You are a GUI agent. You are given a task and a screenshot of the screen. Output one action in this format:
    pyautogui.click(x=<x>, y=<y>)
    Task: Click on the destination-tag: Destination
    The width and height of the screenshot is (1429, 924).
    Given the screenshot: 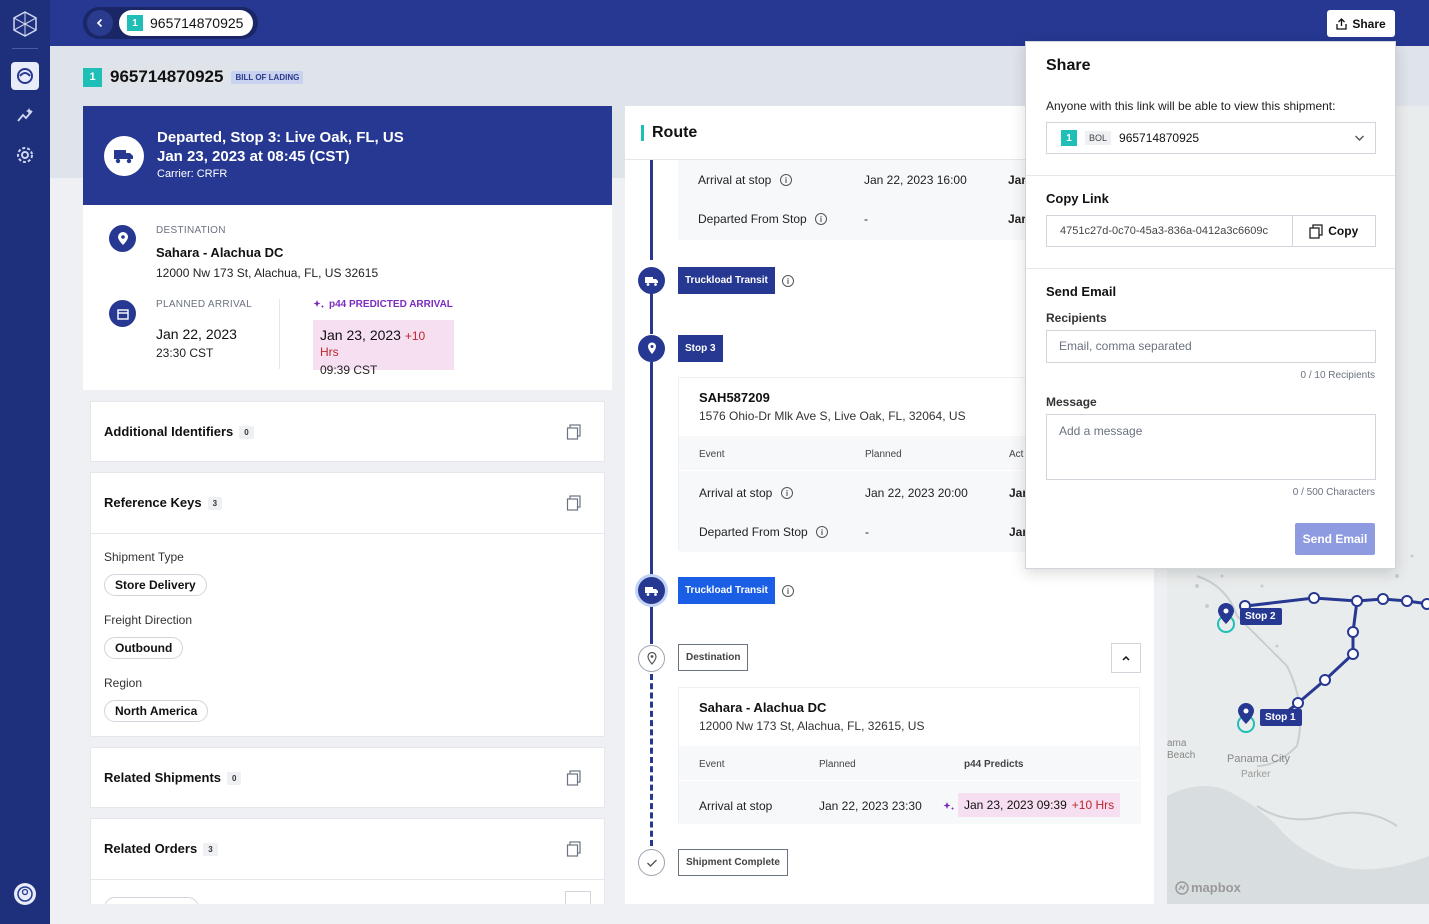 What is the action you would take?
    pyautogui.click(x=713, y=657)
    